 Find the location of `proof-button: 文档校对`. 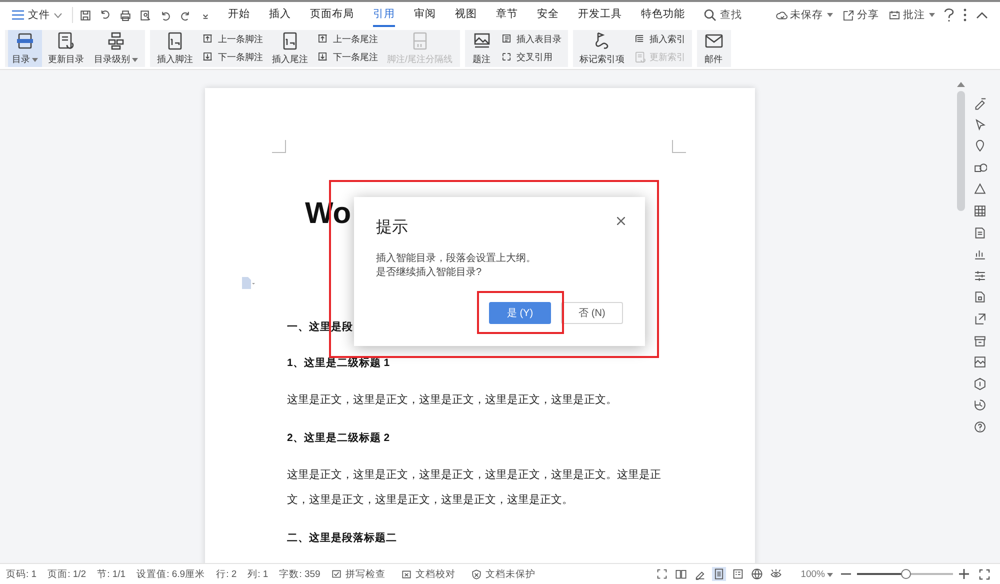

proof-button: 文档校对 is located at coordinates (428, 574).